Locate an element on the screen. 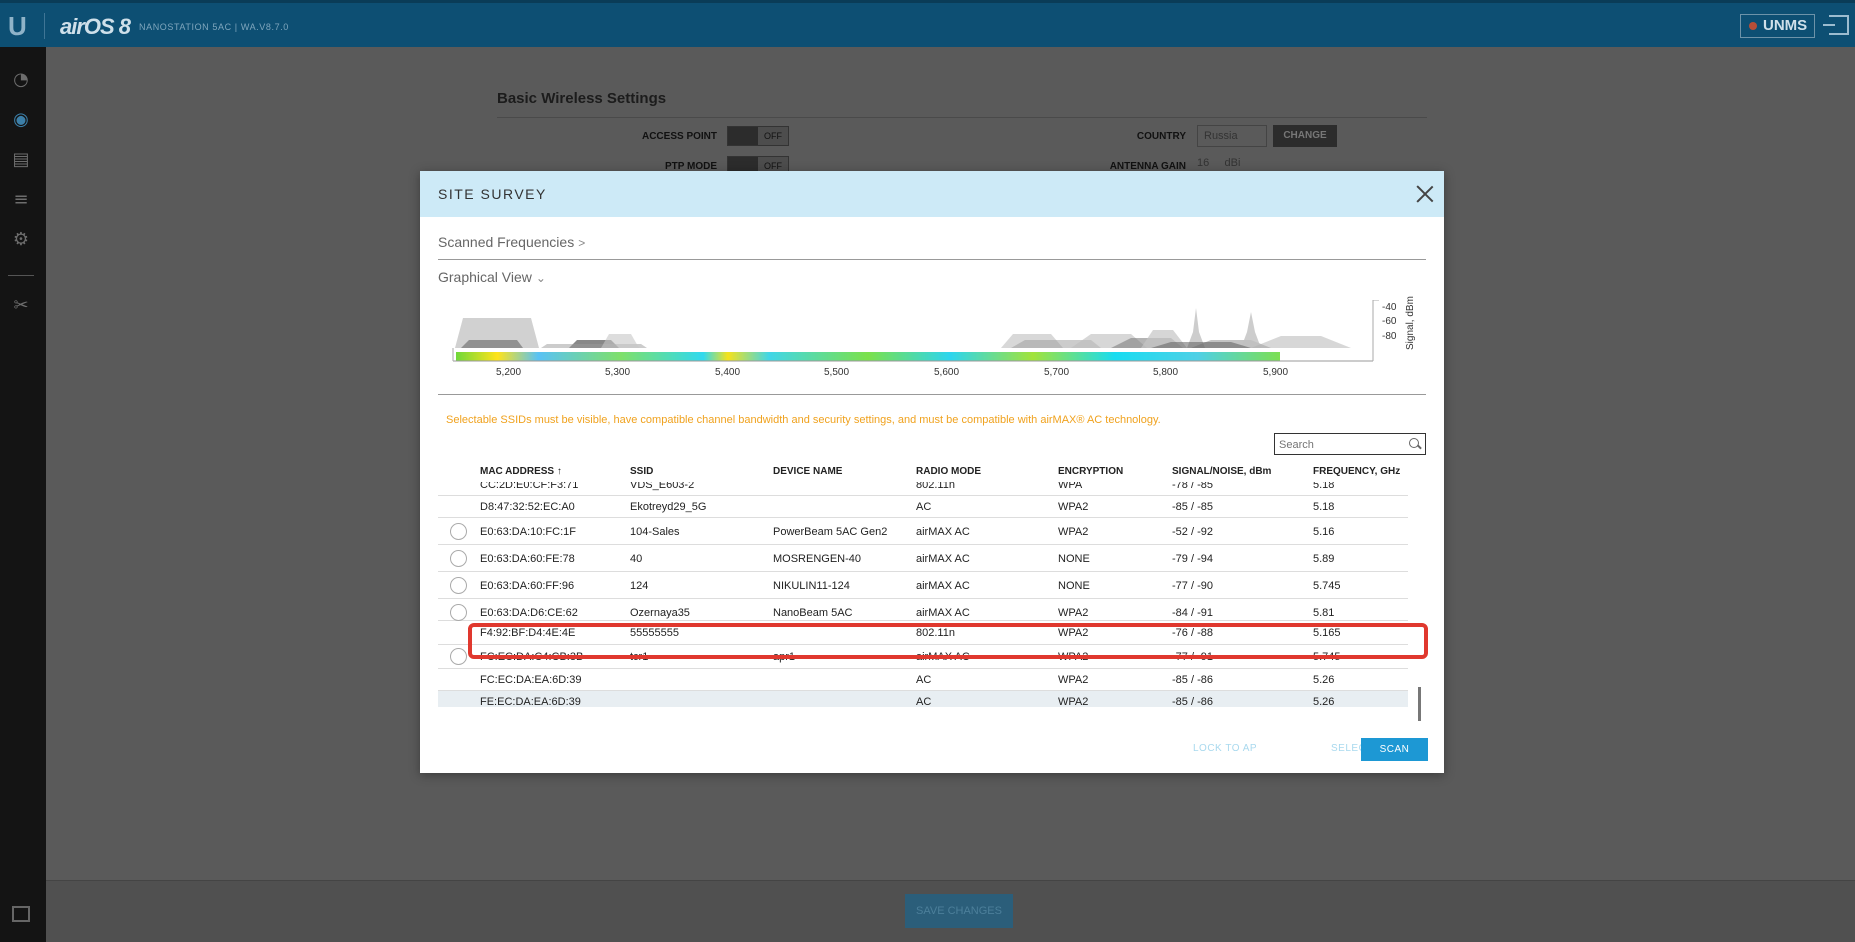 This screenshot has width=1855, height=942. logout-icon is located at coordinates (1836, 25).